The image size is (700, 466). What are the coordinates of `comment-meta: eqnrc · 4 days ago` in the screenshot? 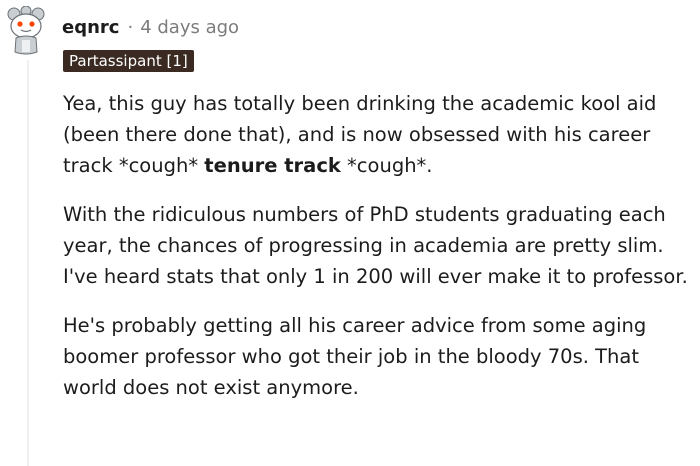 It's located at (150, 27).